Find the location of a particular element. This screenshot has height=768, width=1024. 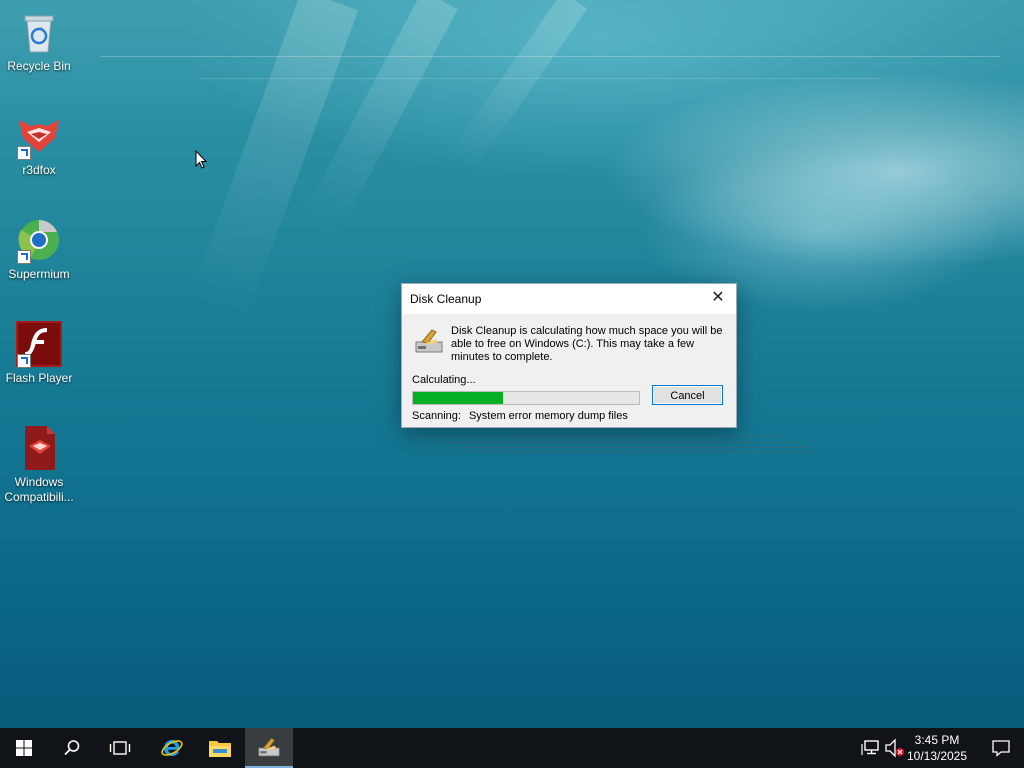

scan-item: System error memory dump files is located at coordinates (548, 416).